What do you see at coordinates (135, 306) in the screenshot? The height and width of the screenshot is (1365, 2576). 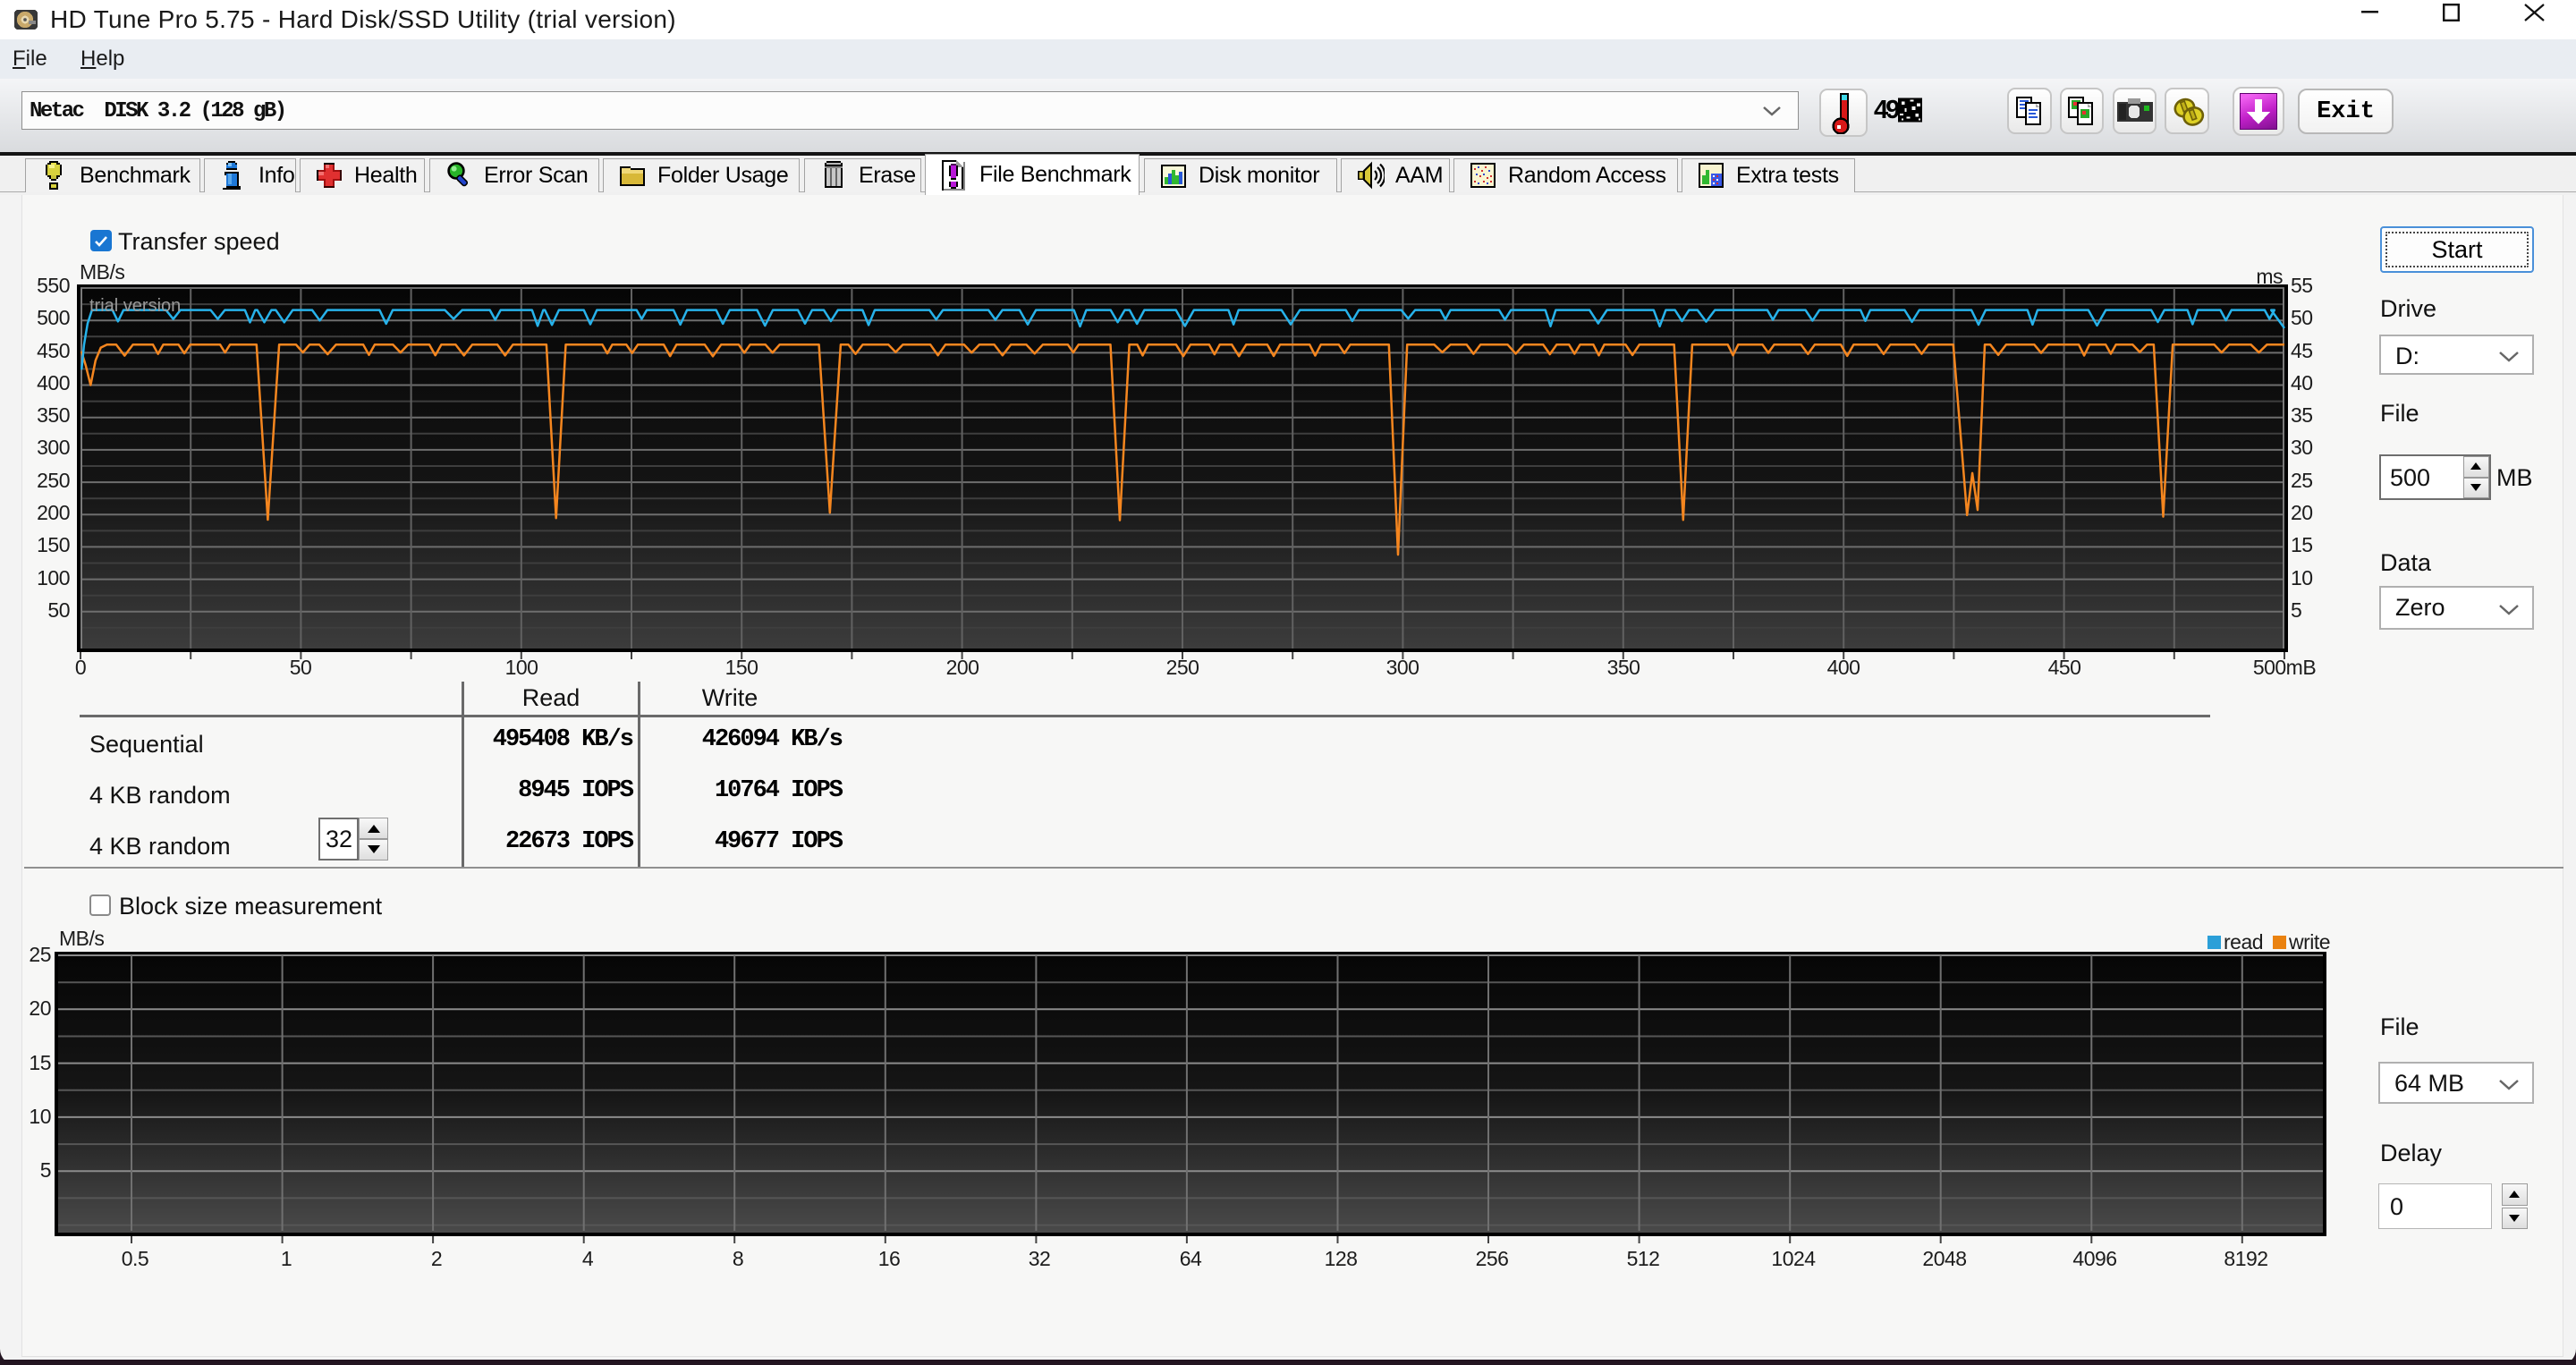 I see `svg-text: trial version` at bounding box center [135, 306].